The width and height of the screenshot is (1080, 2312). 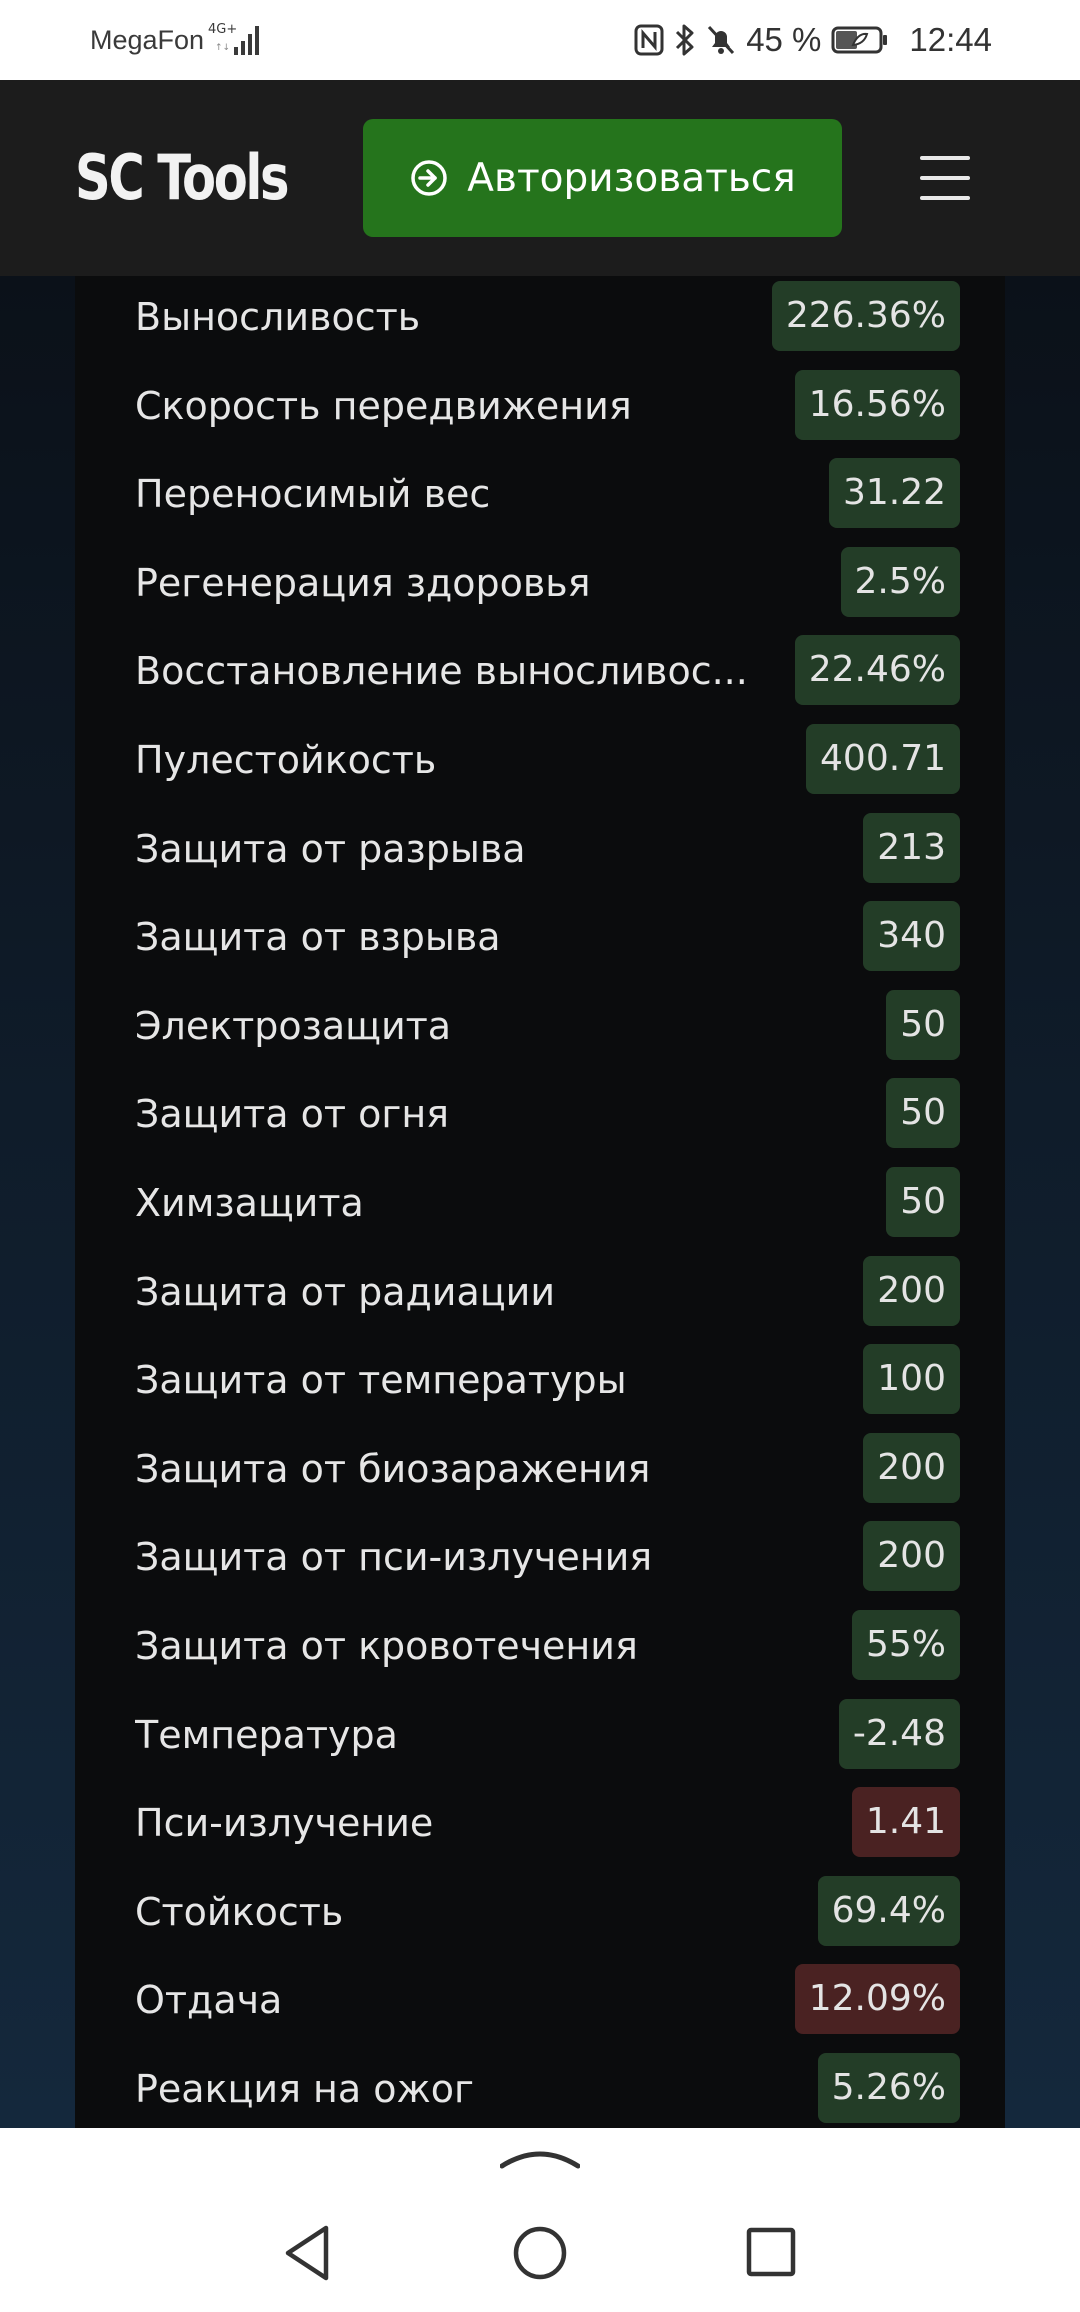 I want to click on hamburger-menu-icon, so click(x=945, y=178).